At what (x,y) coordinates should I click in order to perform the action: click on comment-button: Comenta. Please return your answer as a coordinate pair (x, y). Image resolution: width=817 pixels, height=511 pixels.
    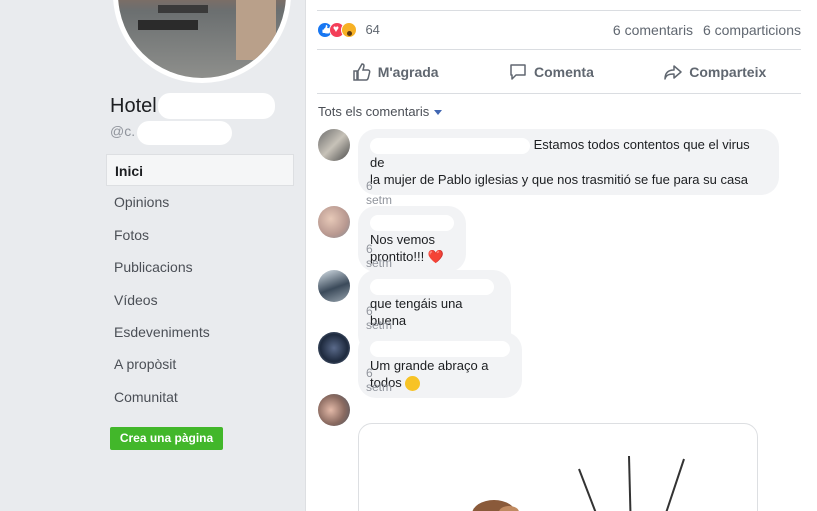
    Looking at the image, I should click on (551, 72).